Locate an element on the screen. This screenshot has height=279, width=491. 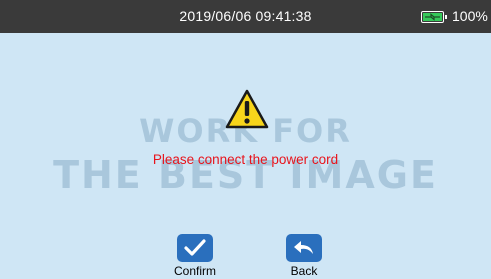
battery-icon is located at coordinates (434, 17).